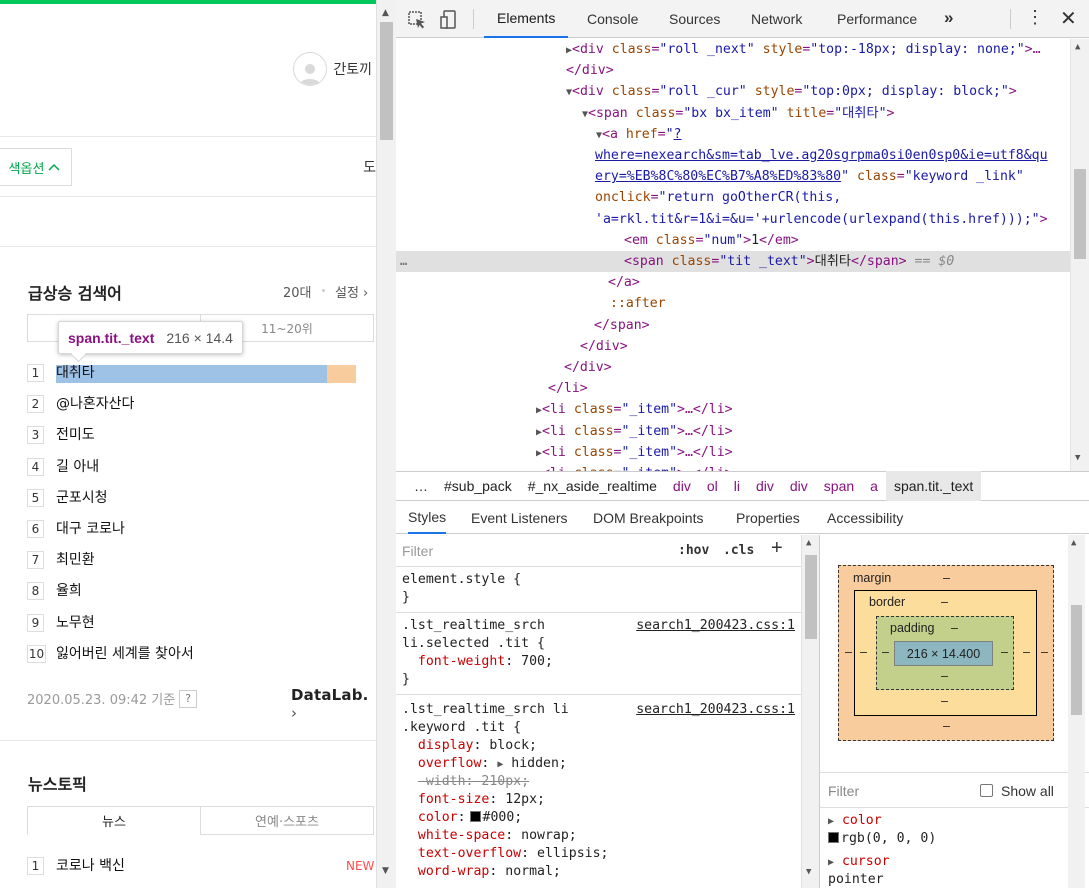 This screenshot has height=888, width=1089. I want to click on more-tabs-icon: », so click(948, 18).